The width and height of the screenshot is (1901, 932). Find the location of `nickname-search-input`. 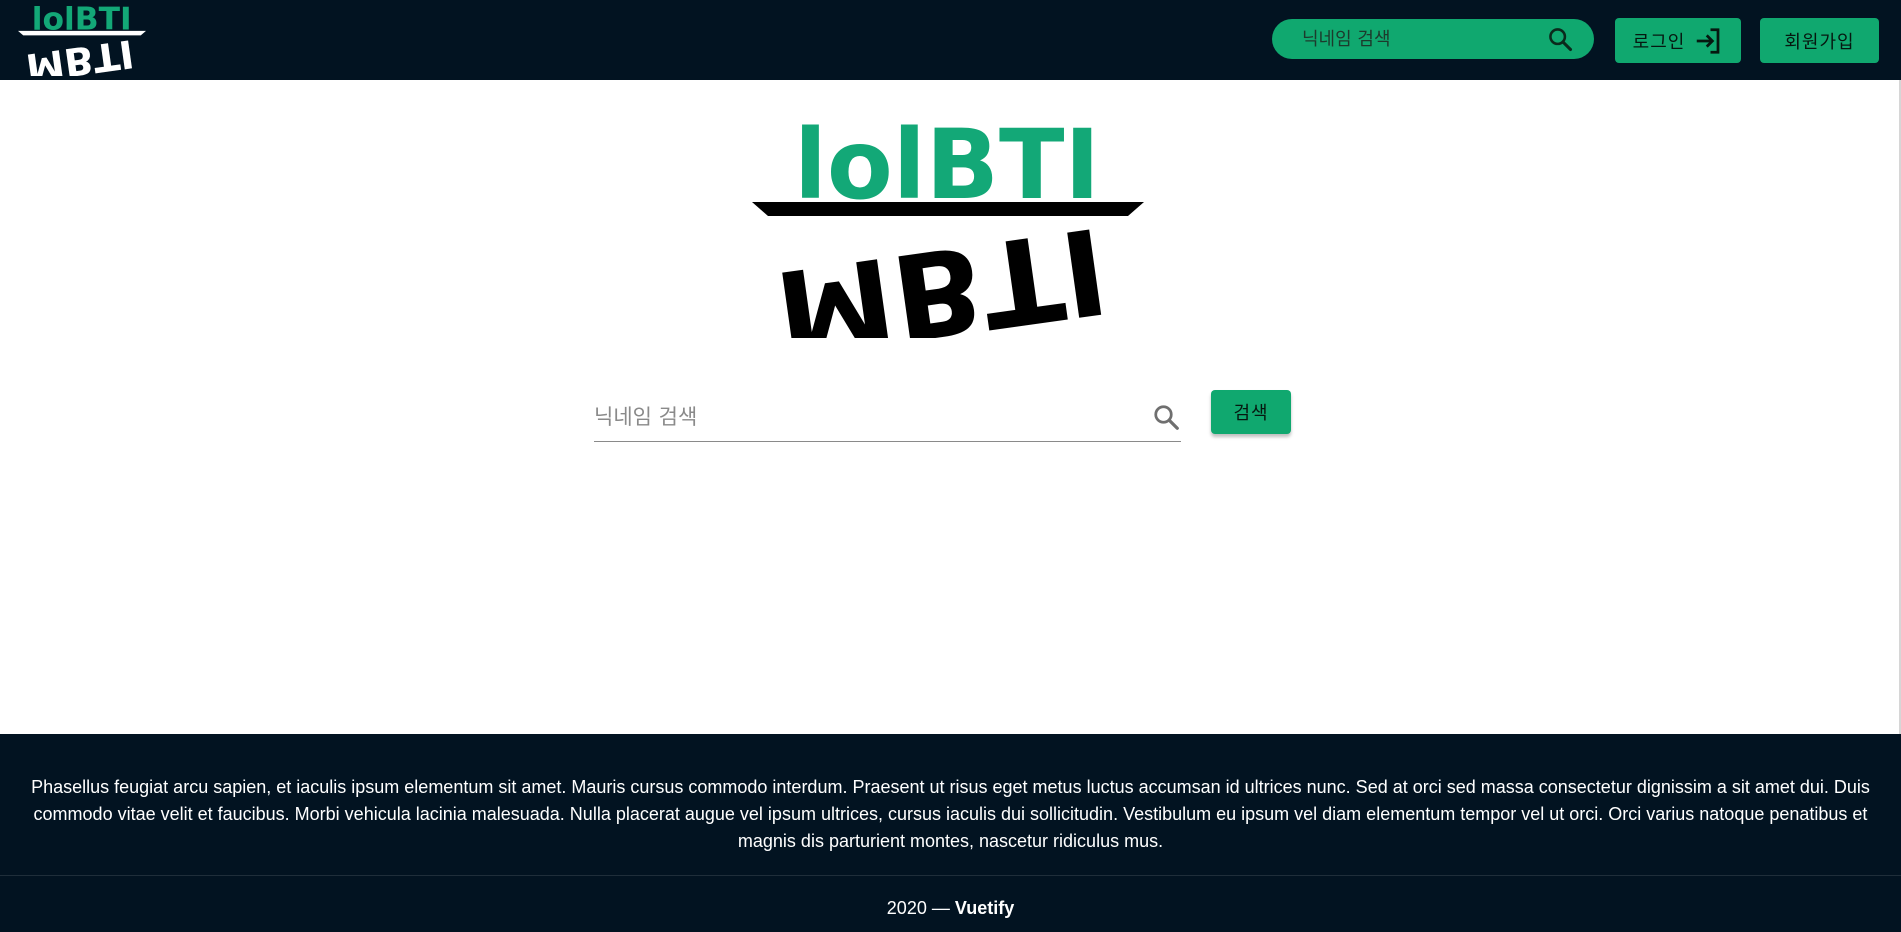

nickname-search-input is located at coordinates (872, 416).